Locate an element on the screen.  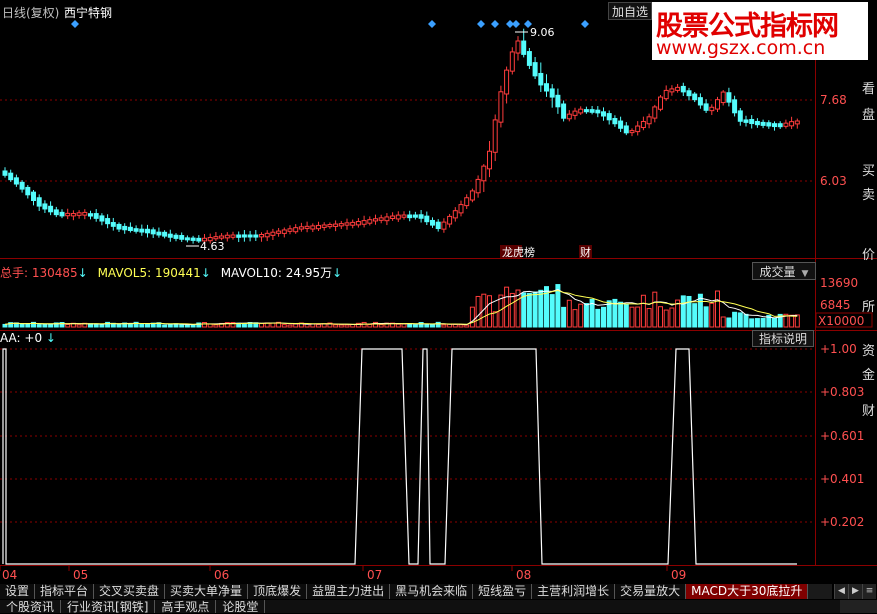
tab-forum: 论股堂 is located at coordinates (241, 607).